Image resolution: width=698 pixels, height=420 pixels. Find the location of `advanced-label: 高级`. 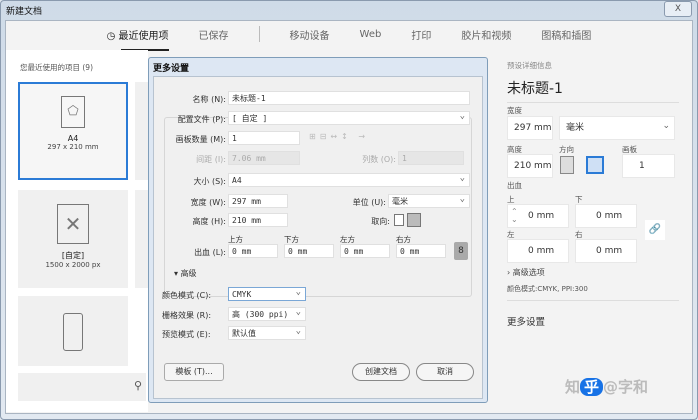

advanced-label: 高级 is located at coordinates (188, 273).